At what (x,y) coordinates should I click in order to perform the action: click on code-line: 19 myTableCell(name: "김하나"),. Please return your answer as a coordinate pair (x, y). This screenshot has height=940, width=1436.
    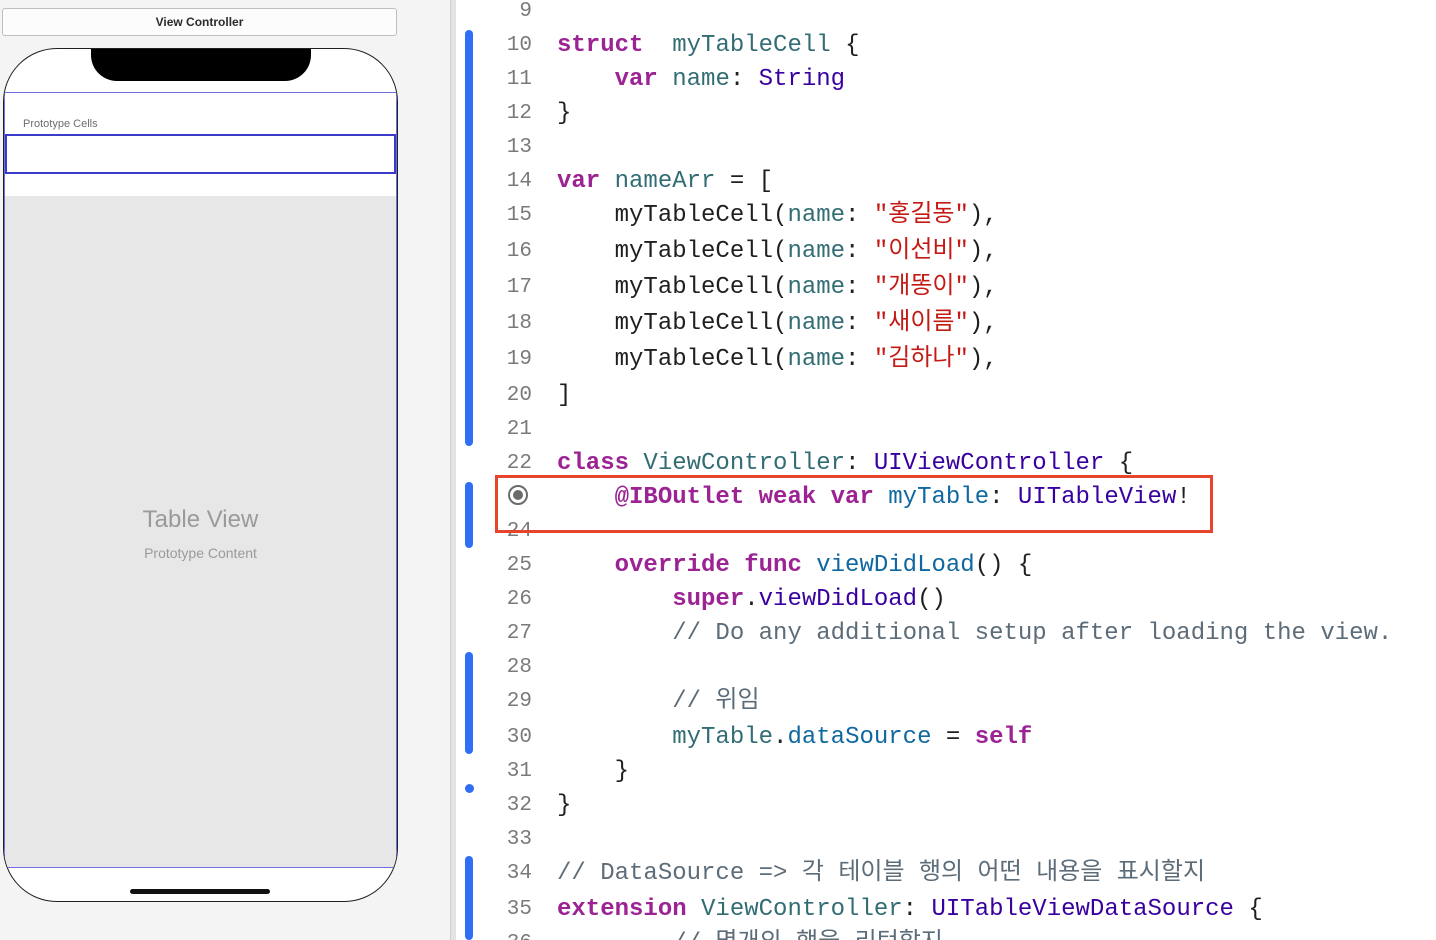
    Looking at the image, I should click on (946, 360).